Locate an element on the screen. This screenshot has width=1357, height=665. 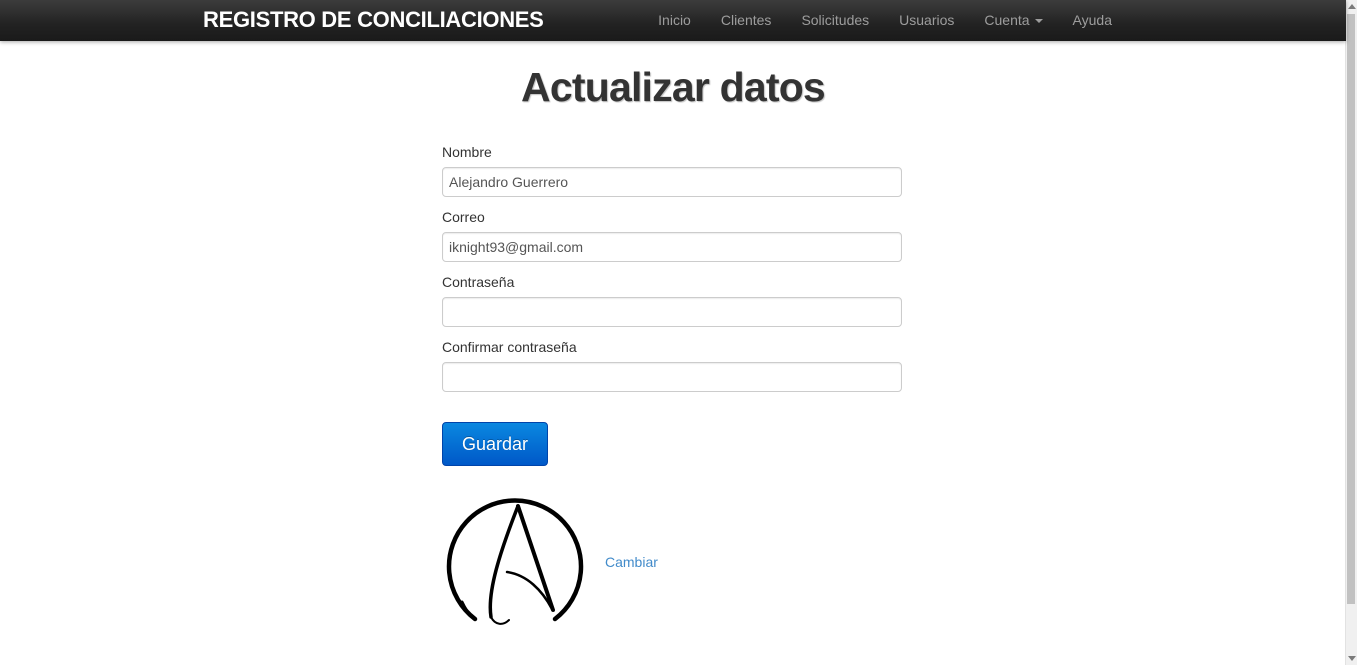
vertical-scrollbar is located at coordinates (1351, 332).